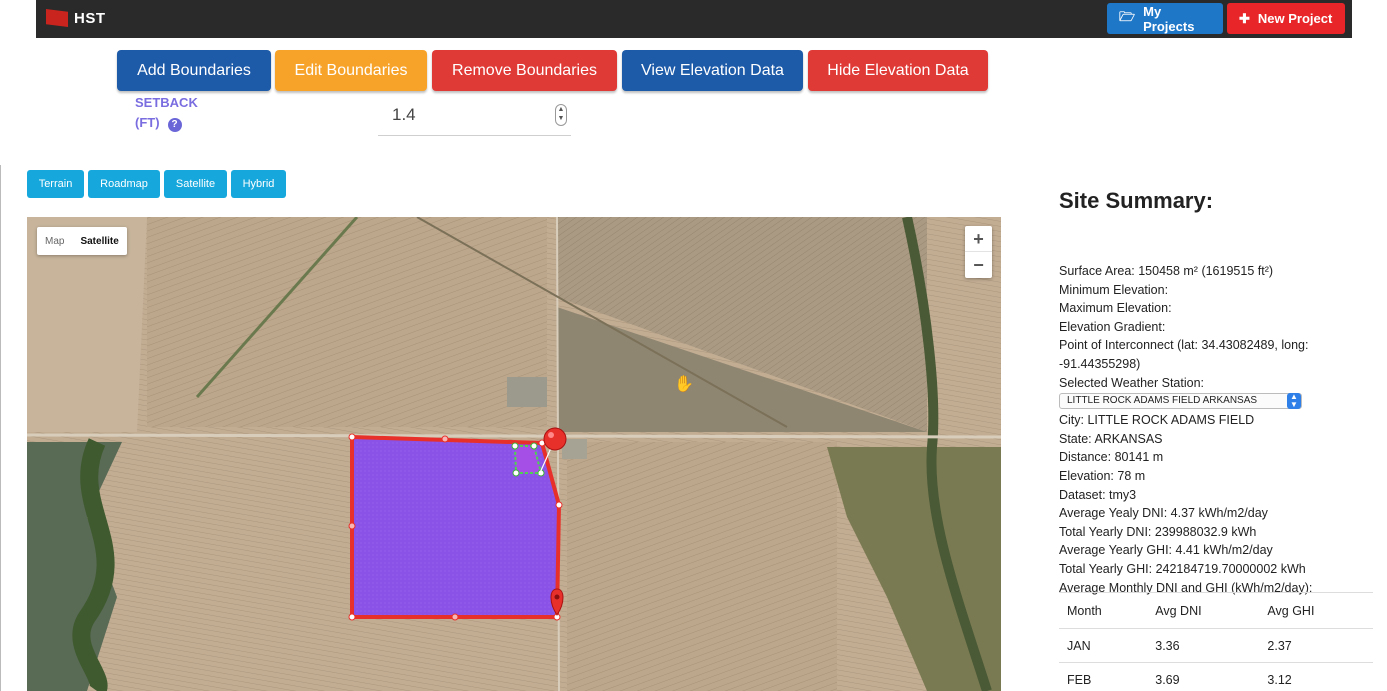 This screenshot has height=691, width=1387. I want to click on farm-buildings, so click(527, 392).